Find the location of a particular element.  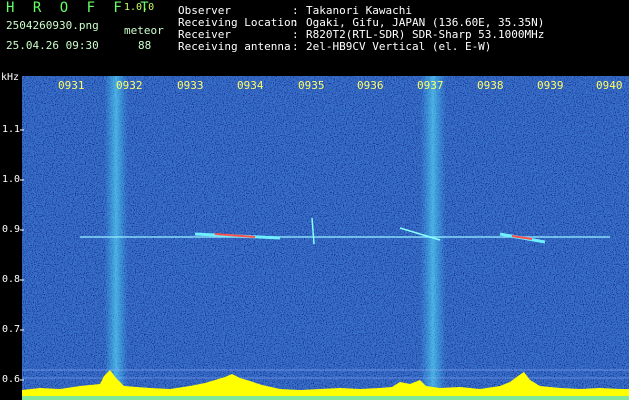

x-tick-label: 0939 is located at coordinates (550, 85).